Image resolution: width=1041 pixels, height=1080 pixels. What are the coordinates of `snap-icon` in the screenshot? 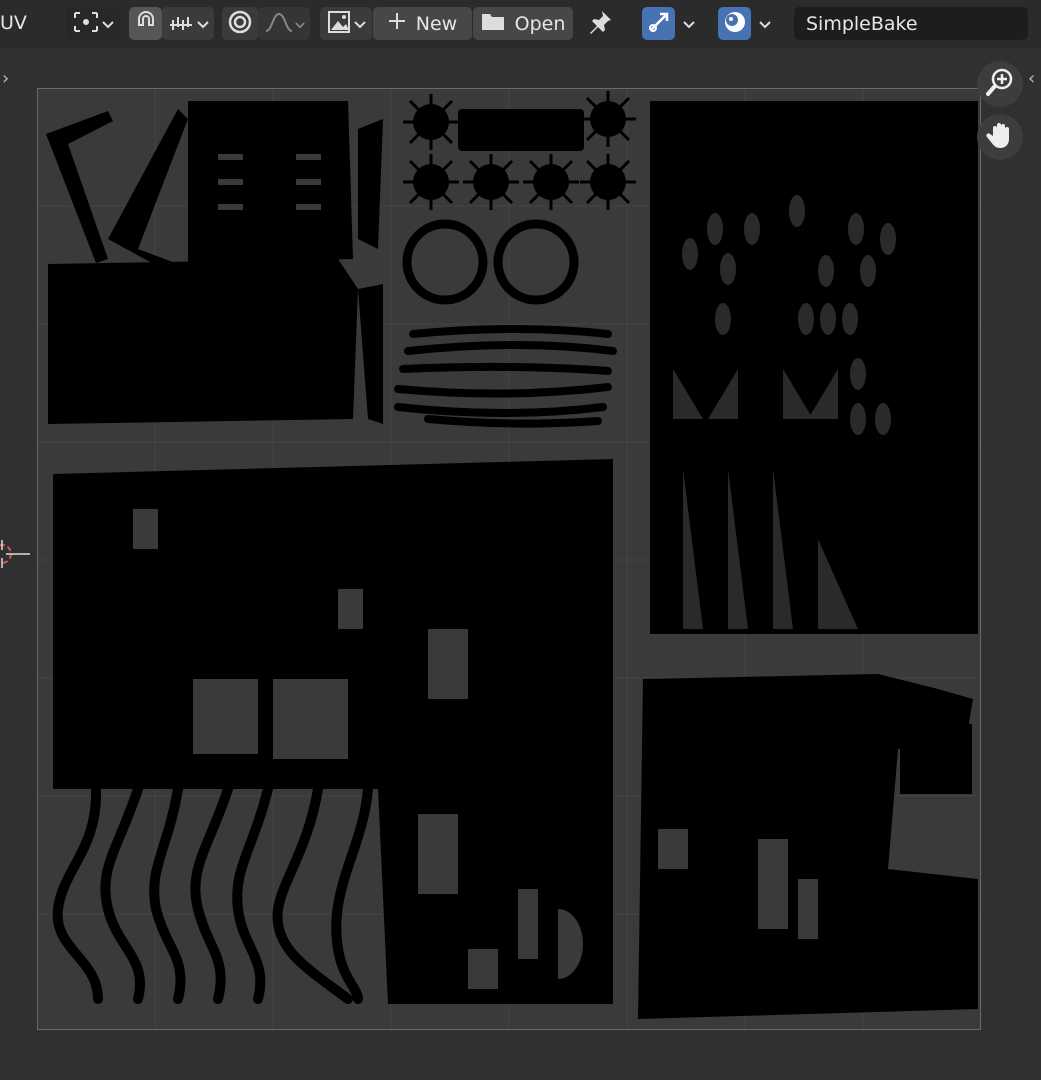 It's located at (146, 23).